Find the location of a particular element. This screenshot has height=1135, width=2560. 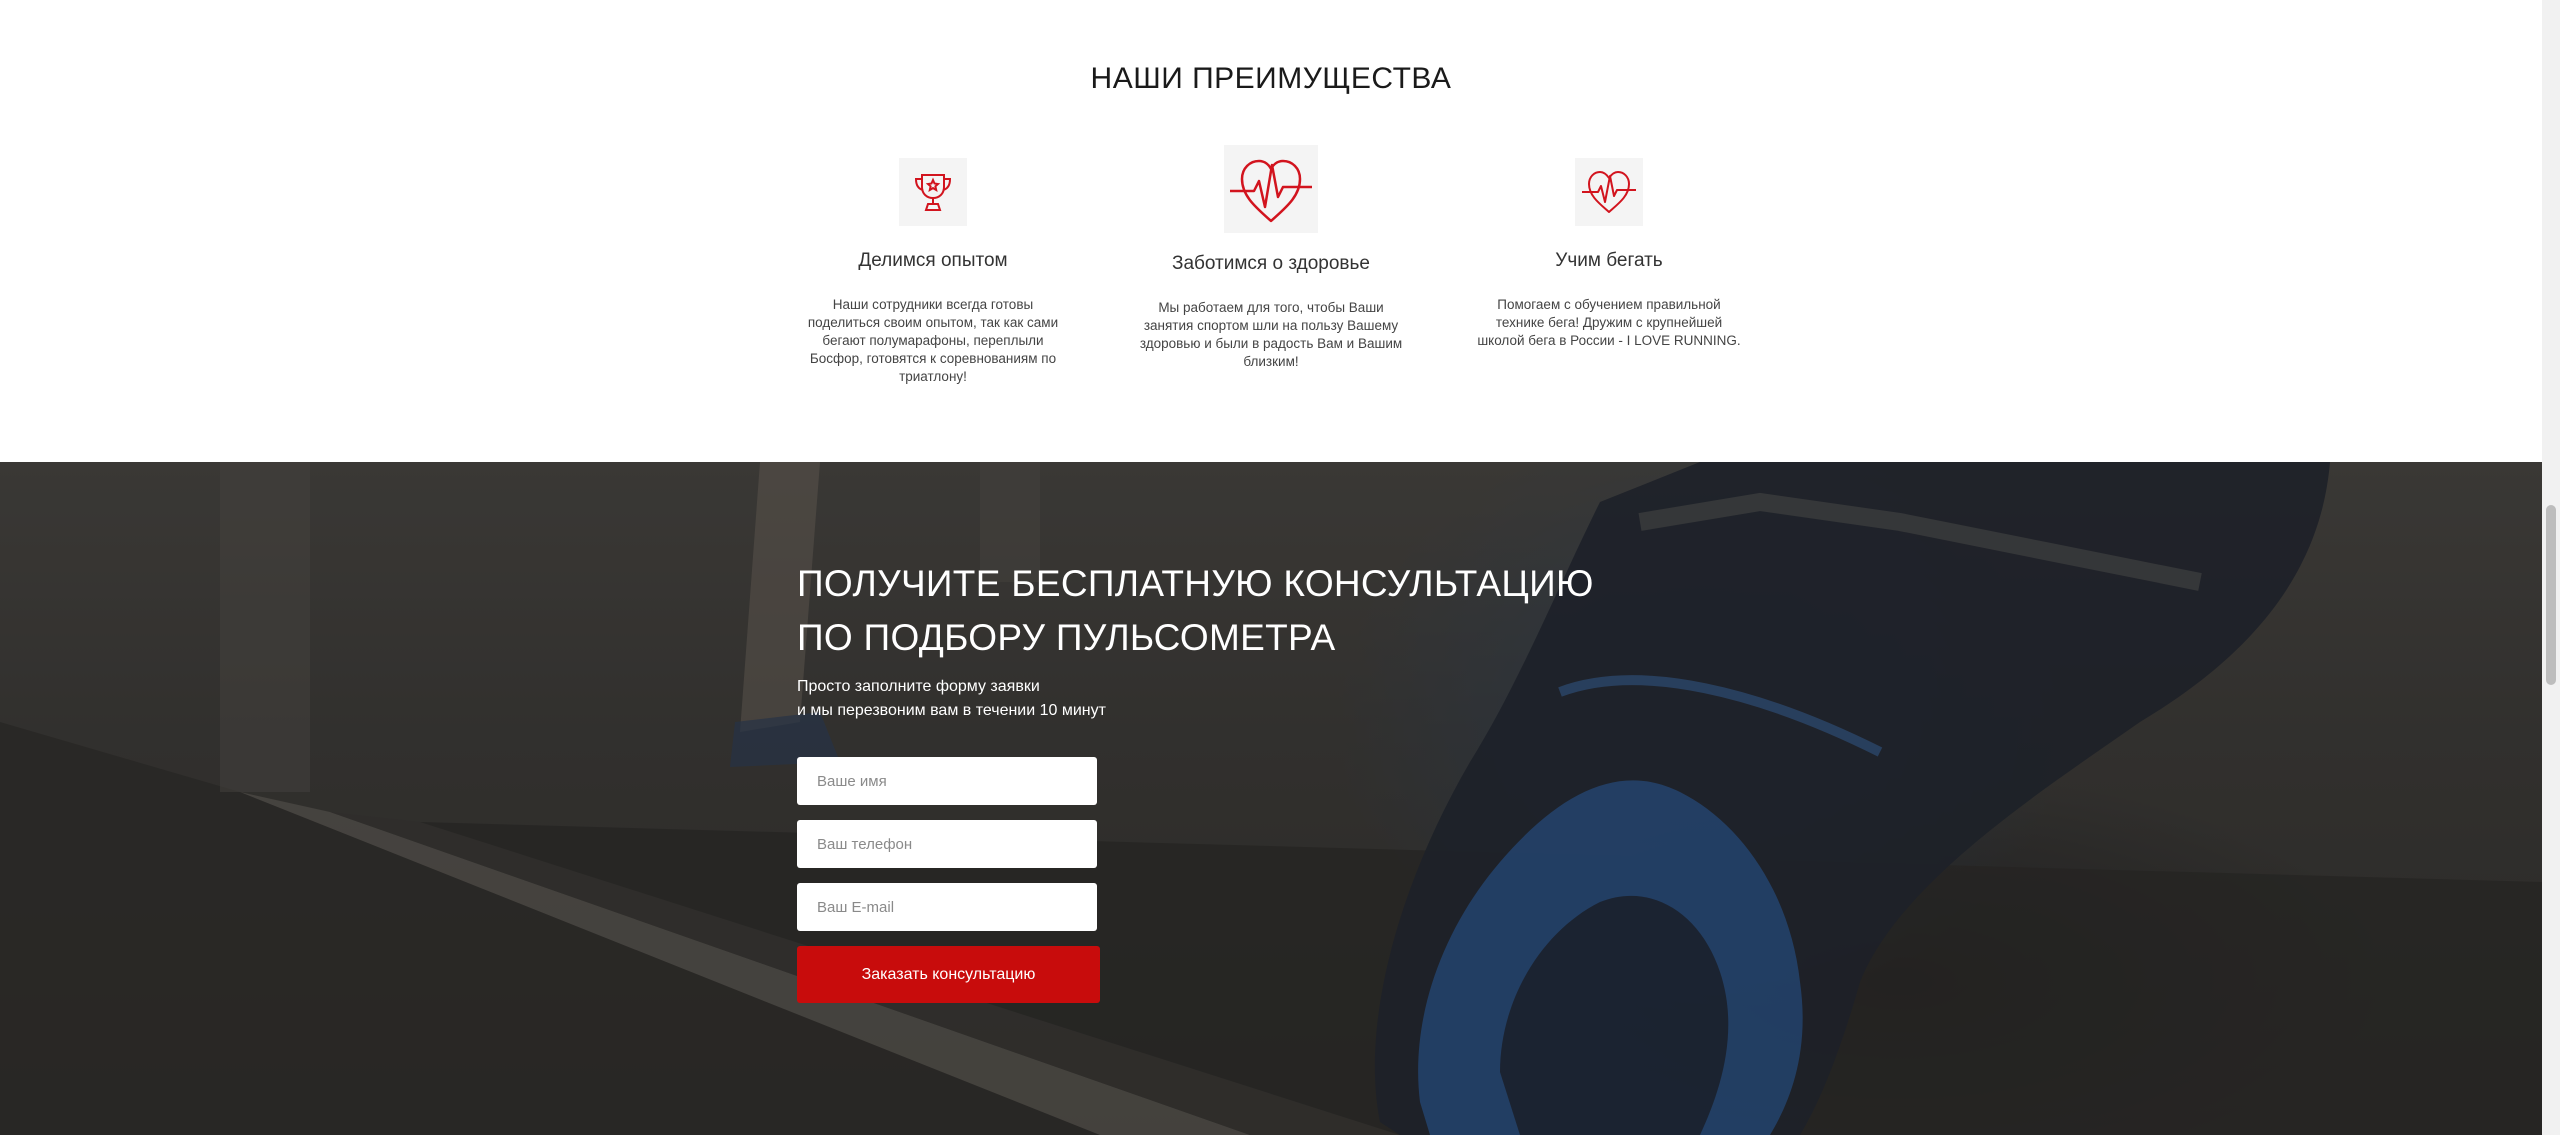

consultation-form: Заказать консультацию is located at coordinates (948, 880).